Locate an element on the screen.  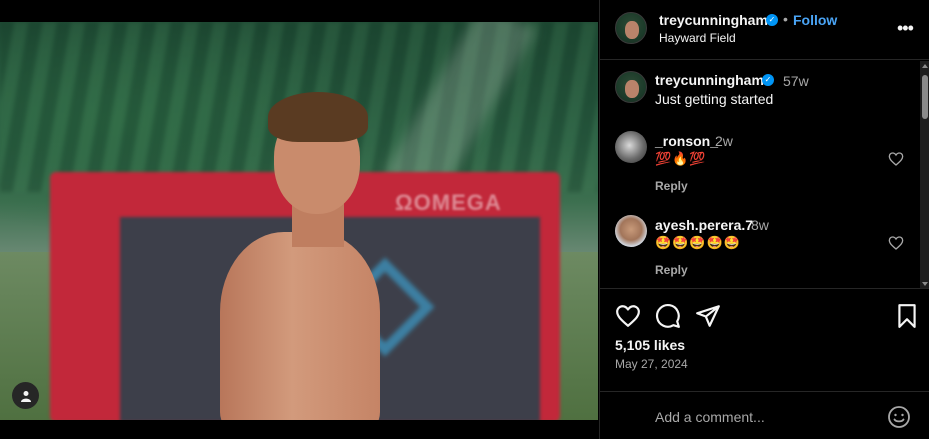
scroll-thumb is located at coordinates (925, 97).